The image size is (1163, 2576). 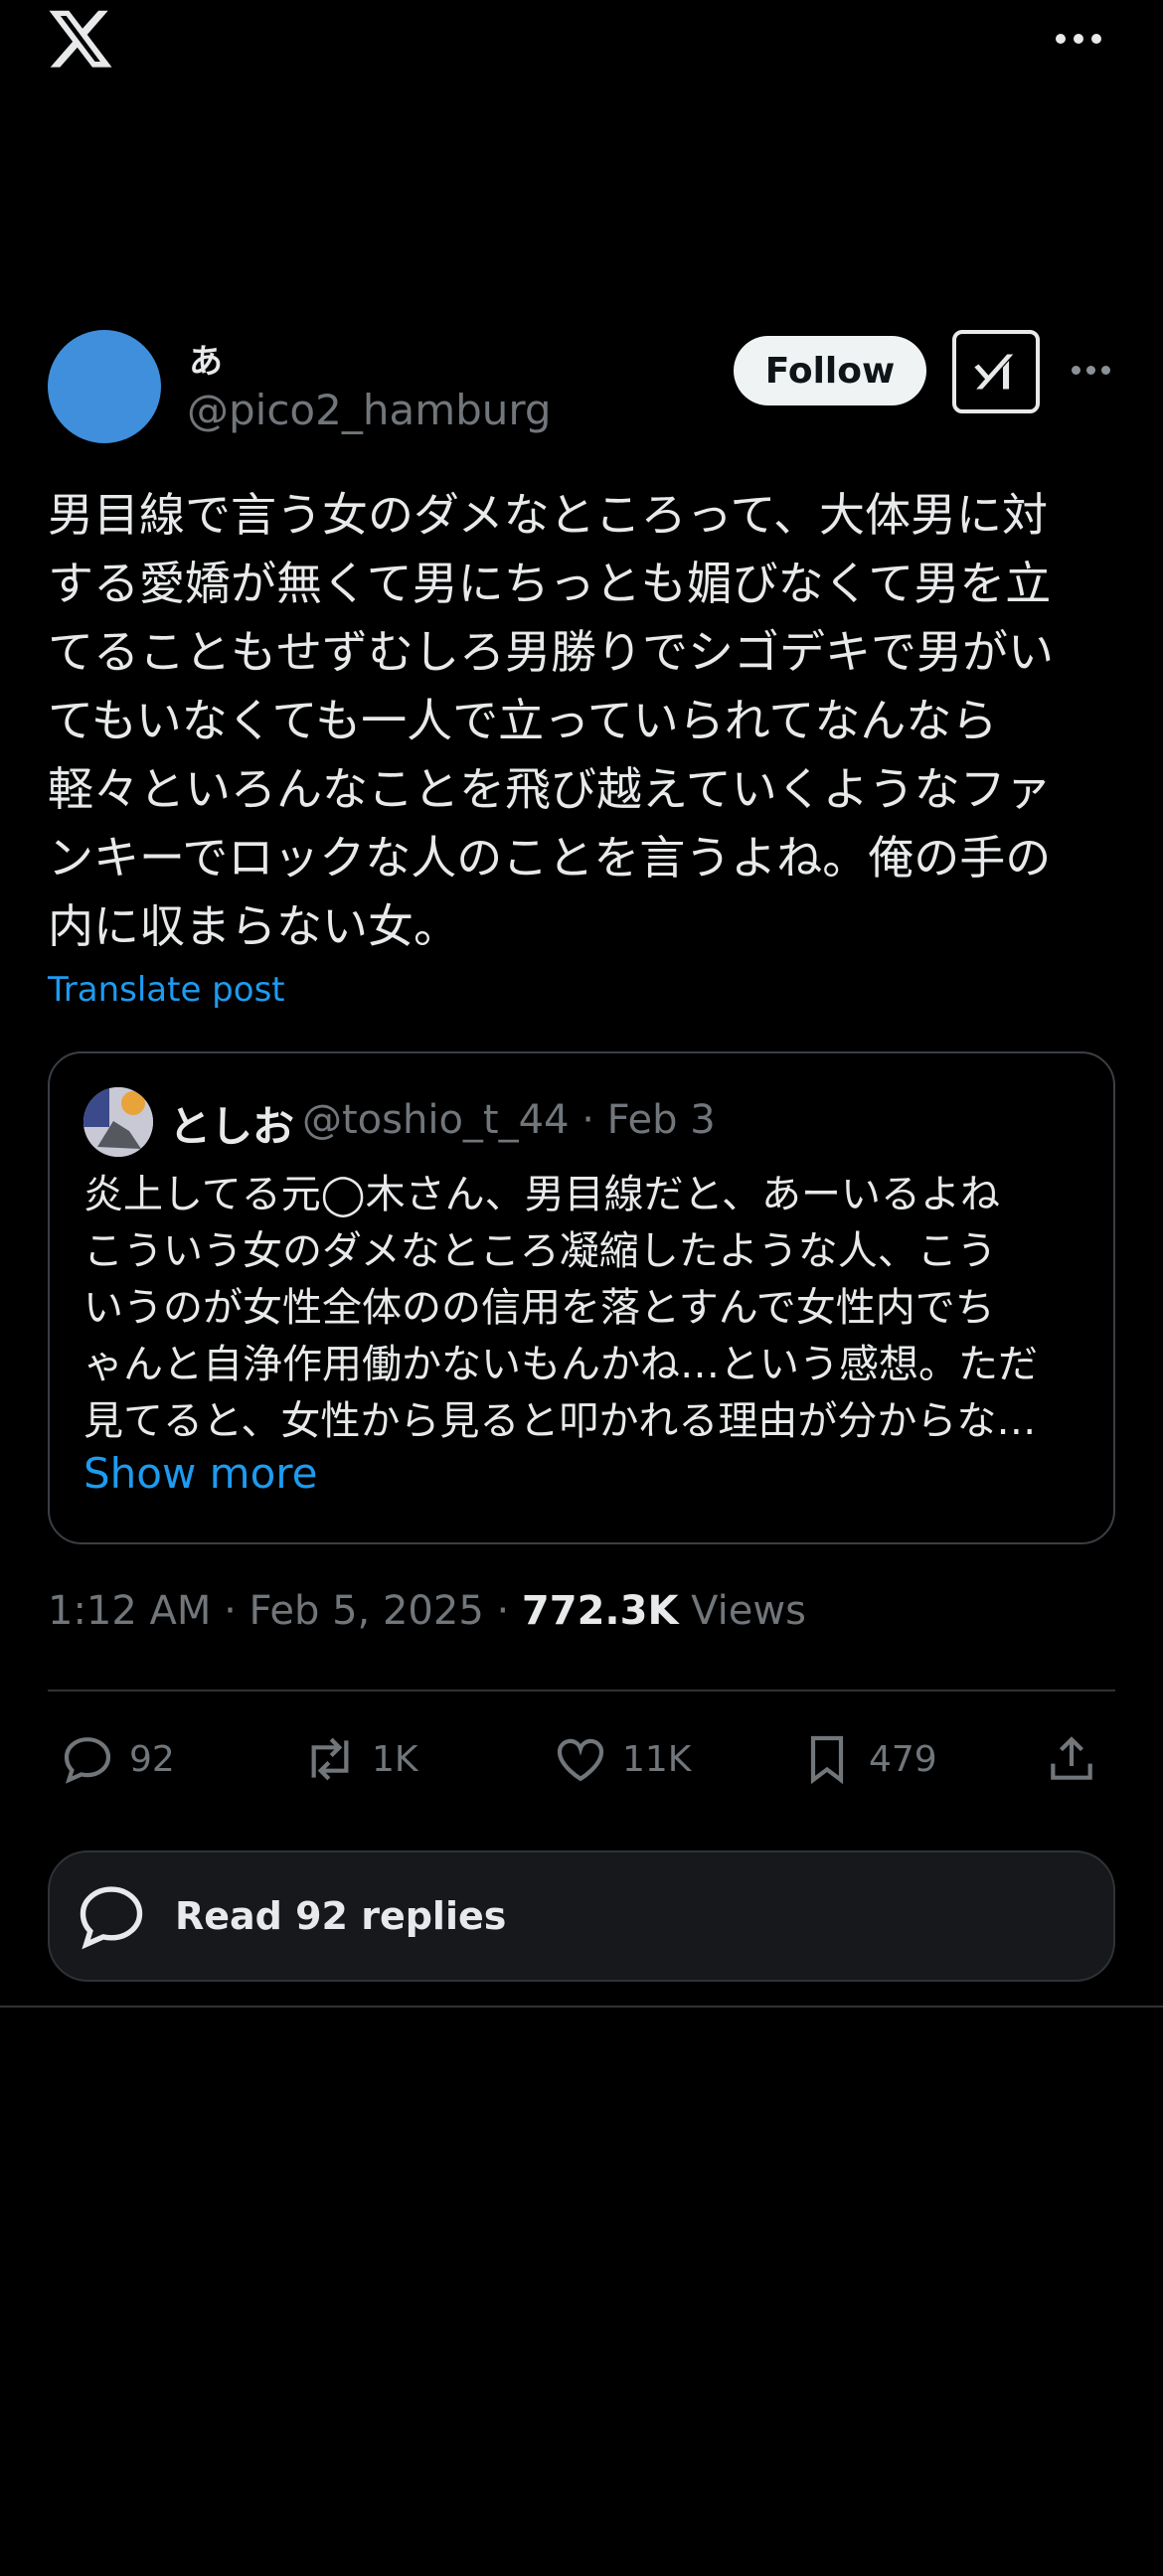 I want to click on quote-avatar, so click(x=118, y=1122).